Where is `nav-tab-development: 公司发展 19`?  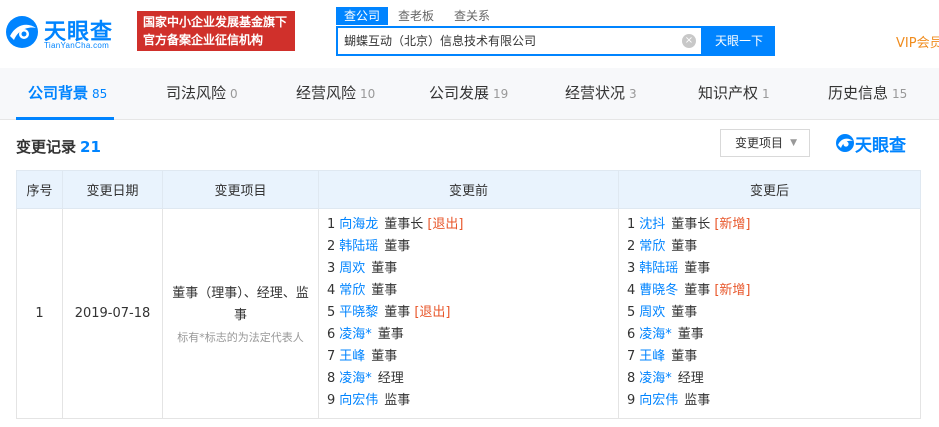 nav-tab-development: 公司发展 19 is located at coordinates (468, 92).